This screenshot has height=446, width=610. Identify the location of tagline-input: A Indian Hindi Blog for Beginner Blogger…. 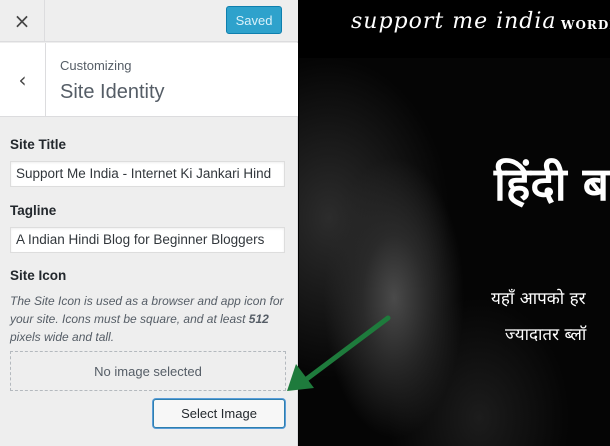
(147, 240).